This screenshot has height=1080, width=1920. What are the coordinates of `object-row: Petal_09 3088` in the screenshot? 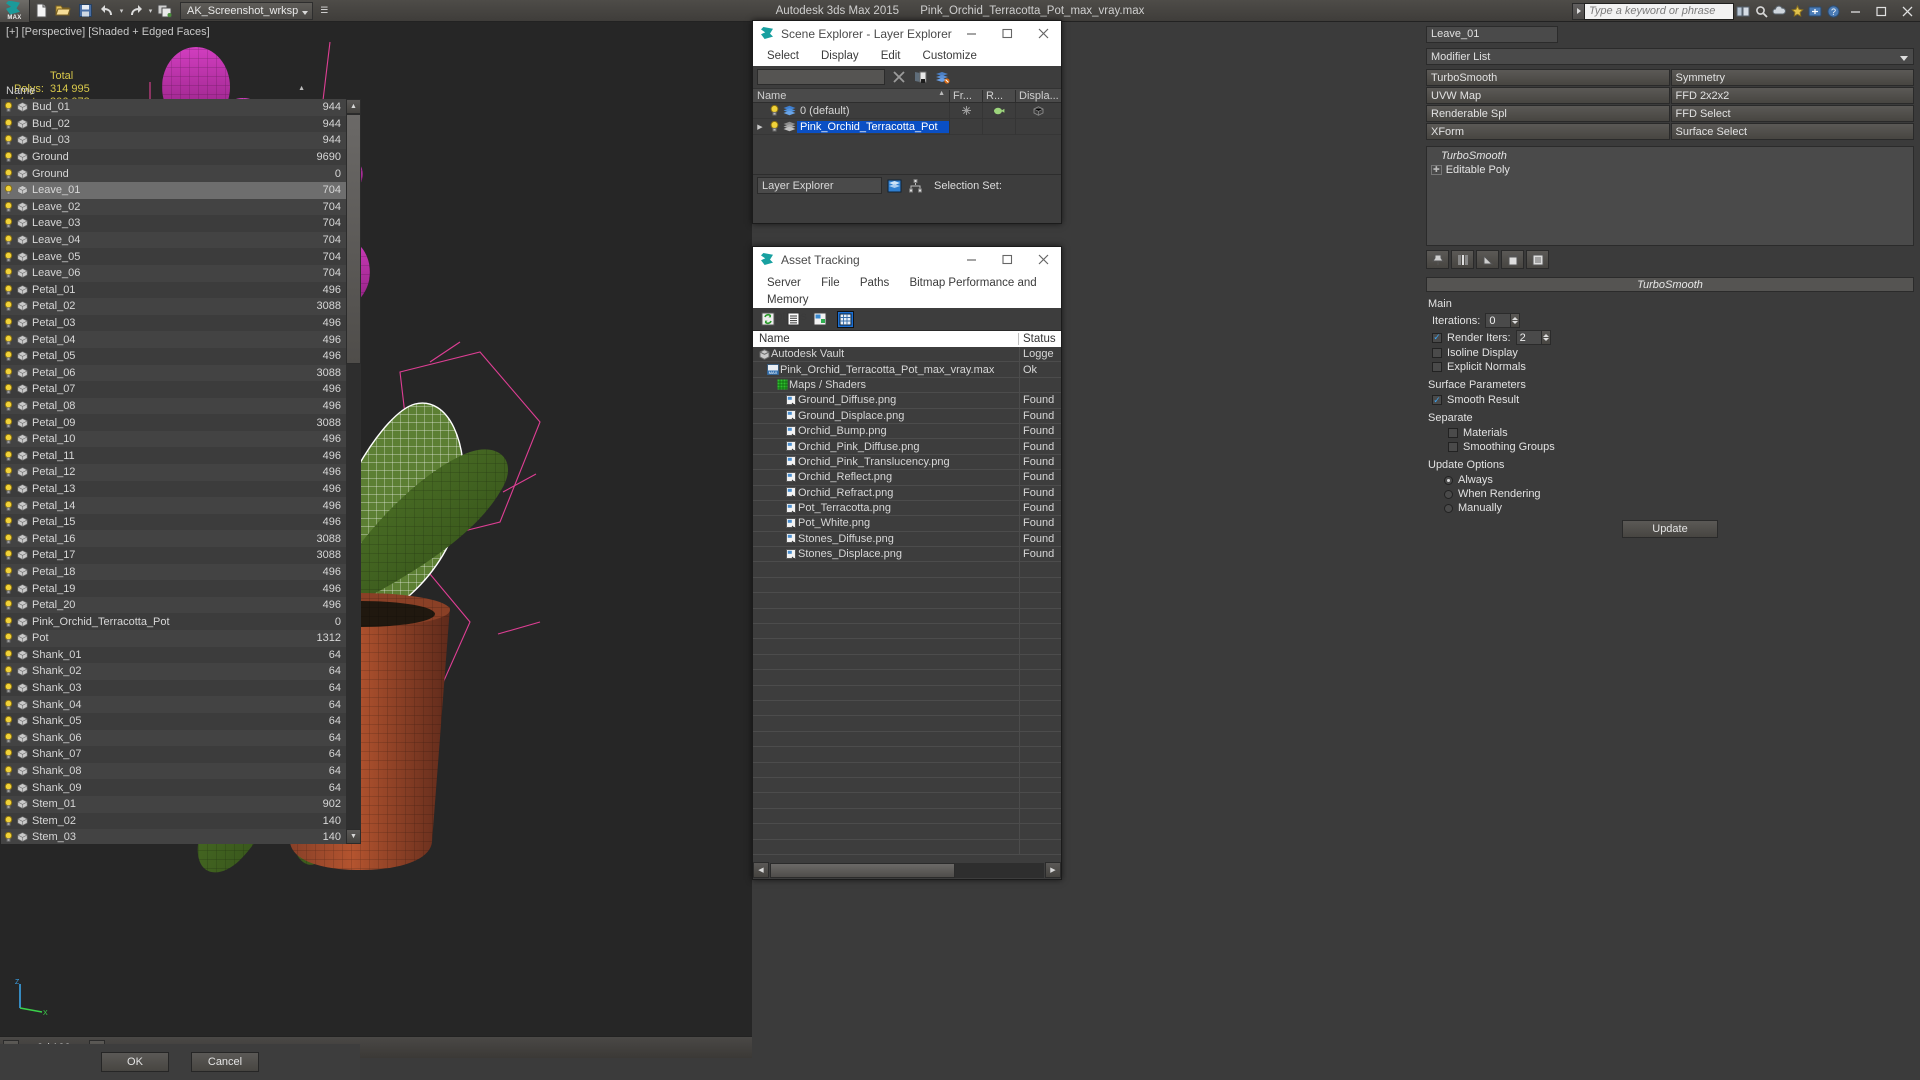 It's located at (174, 422).